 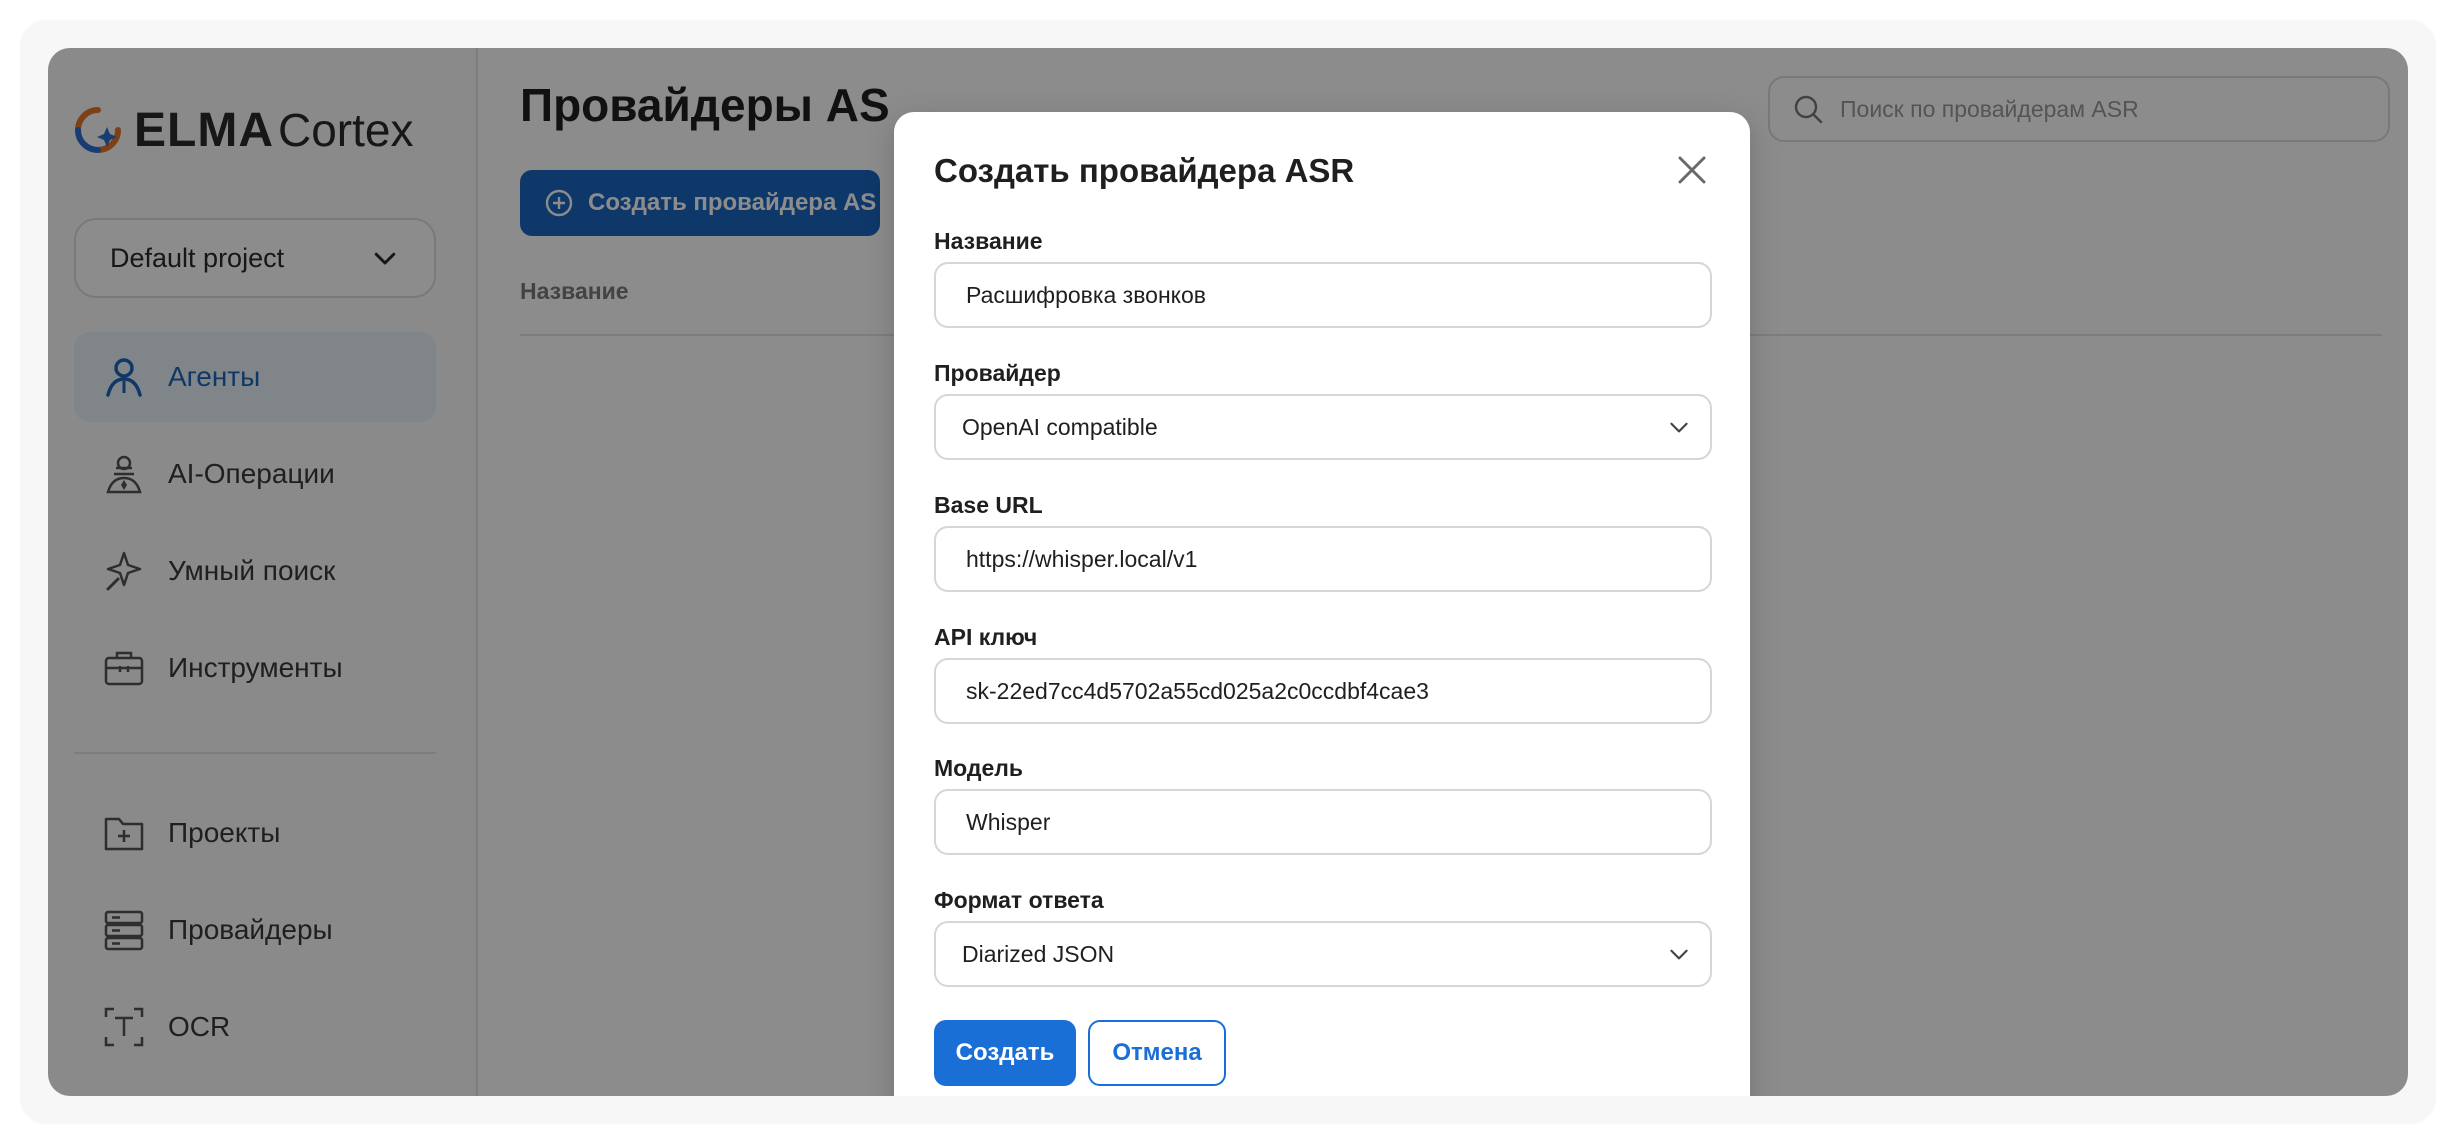 I want to click on provider-select: OpenAI compatible, so click(x=1323, y=427).